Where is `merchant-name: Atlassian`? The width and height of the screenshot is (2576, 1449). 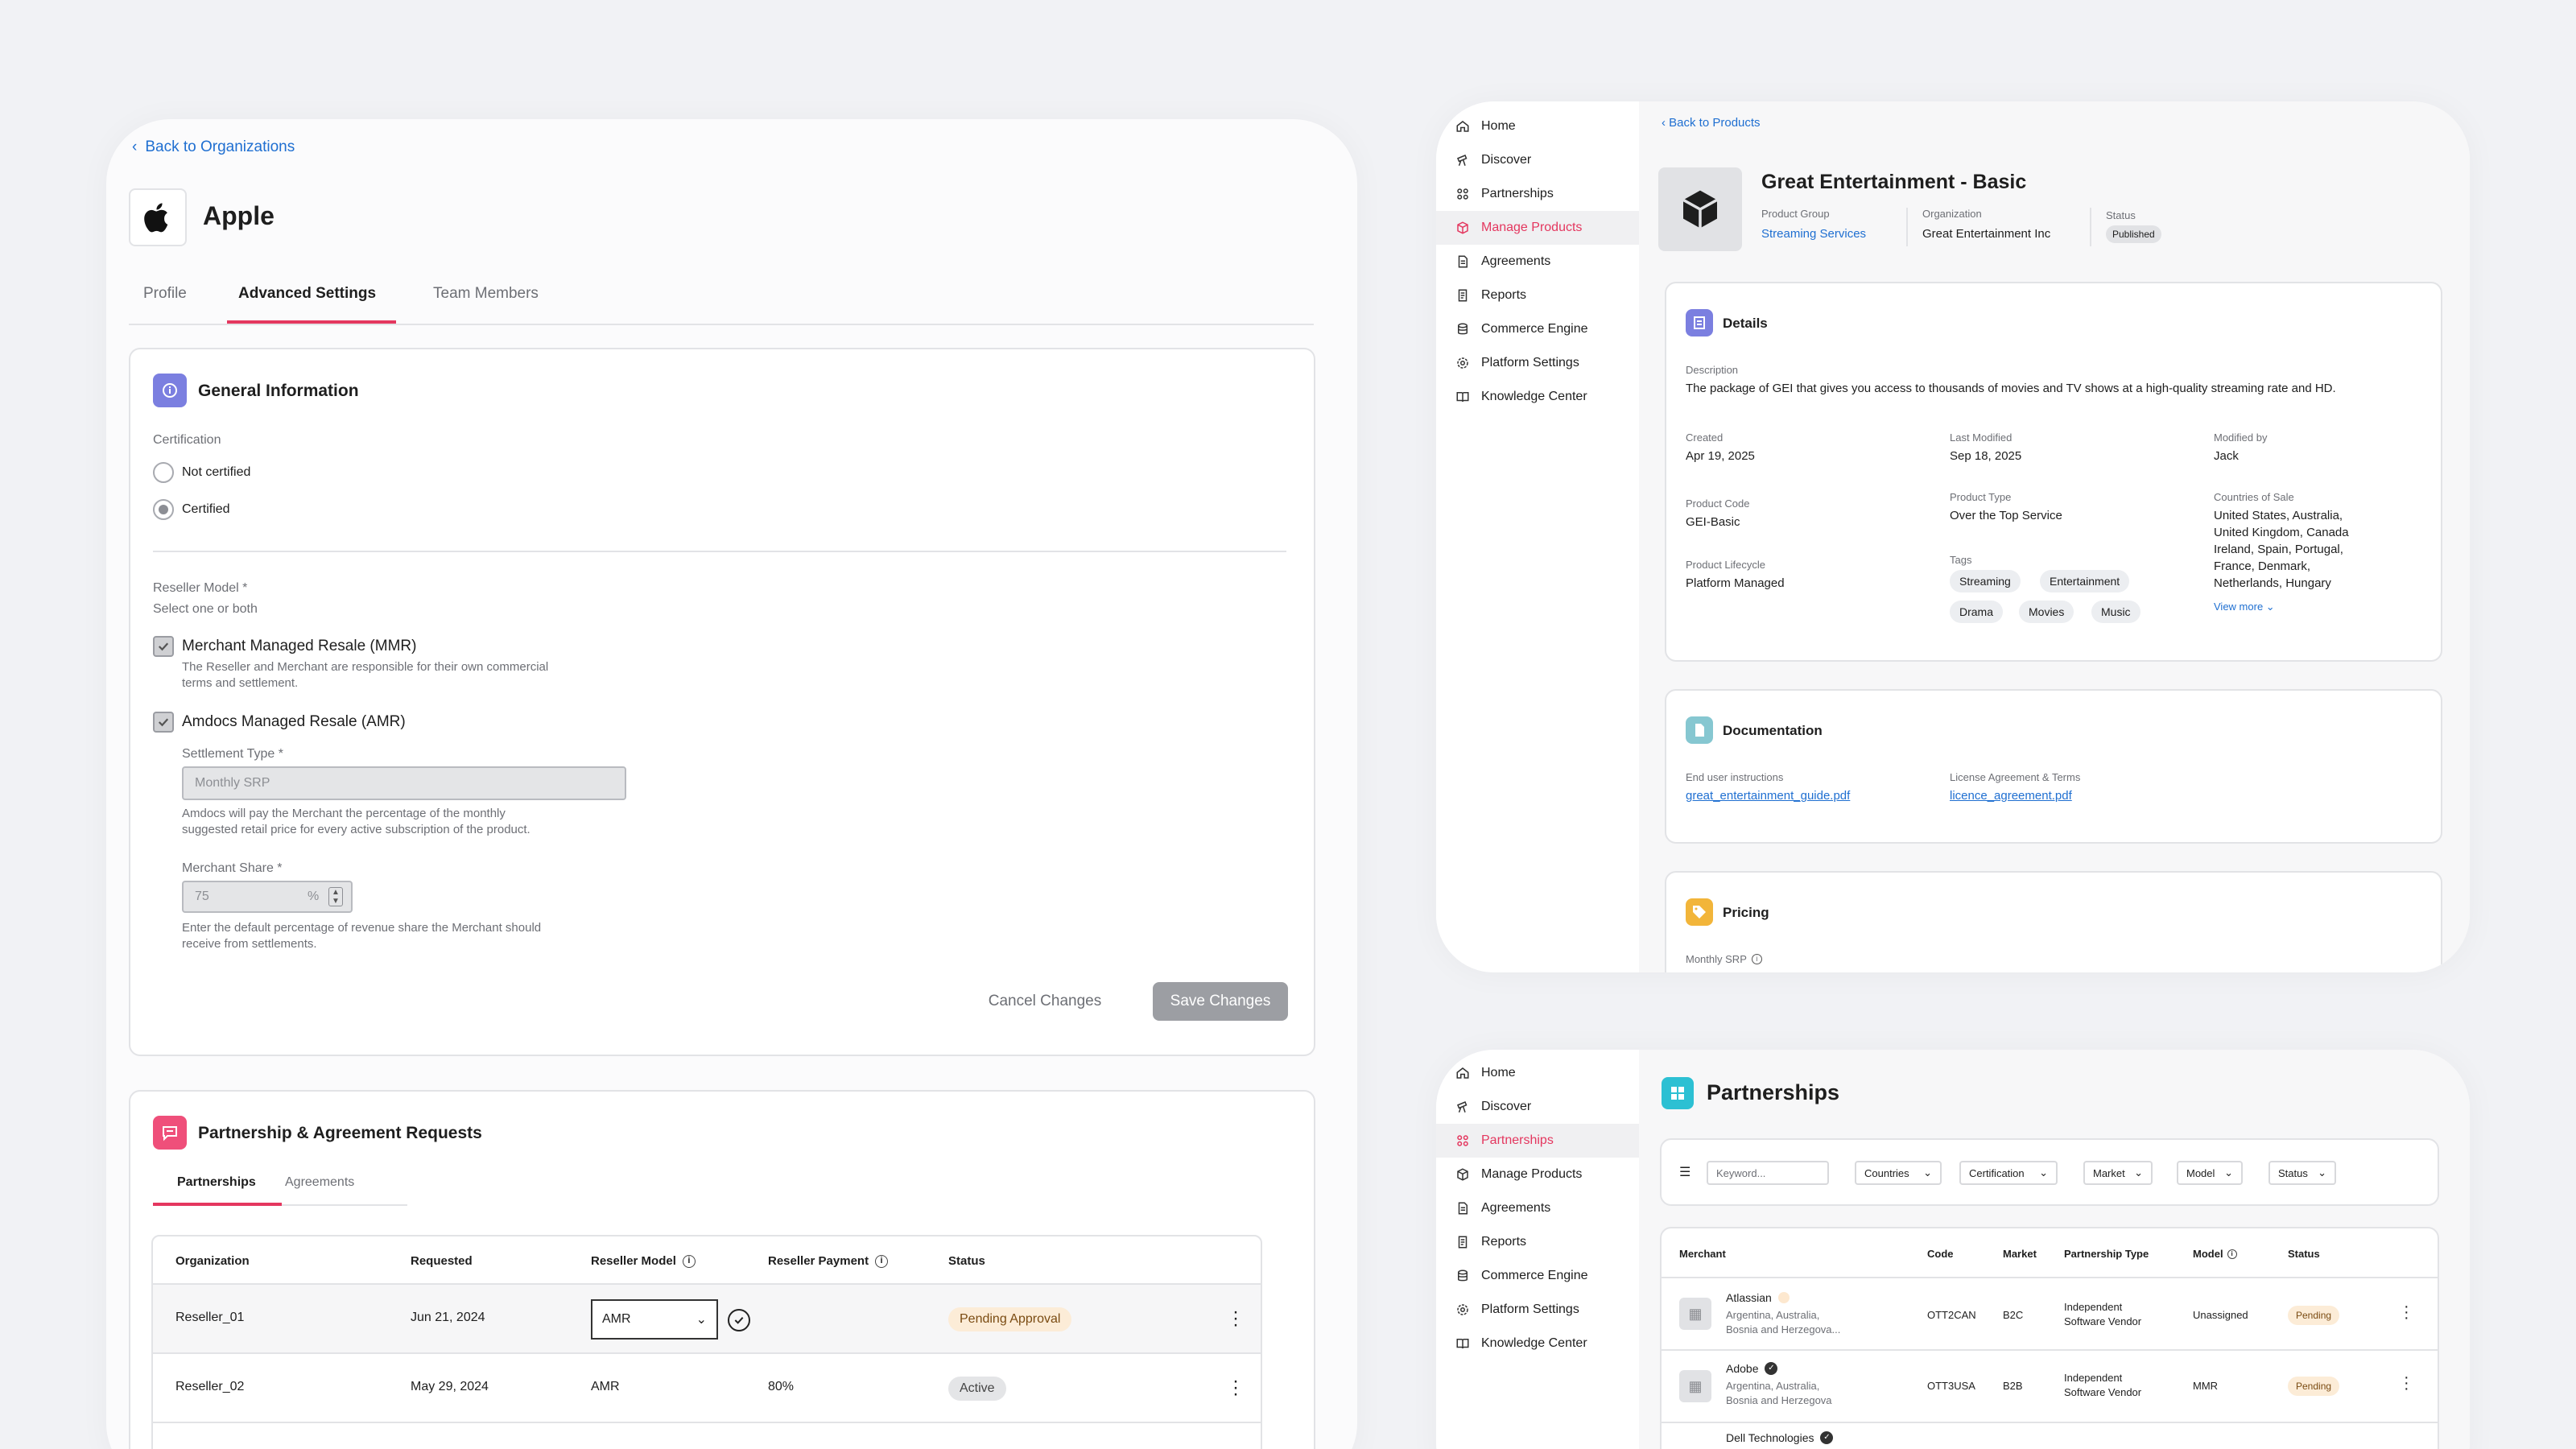
merchant-name: Atlassian is located at coordinates (1758, 1297).